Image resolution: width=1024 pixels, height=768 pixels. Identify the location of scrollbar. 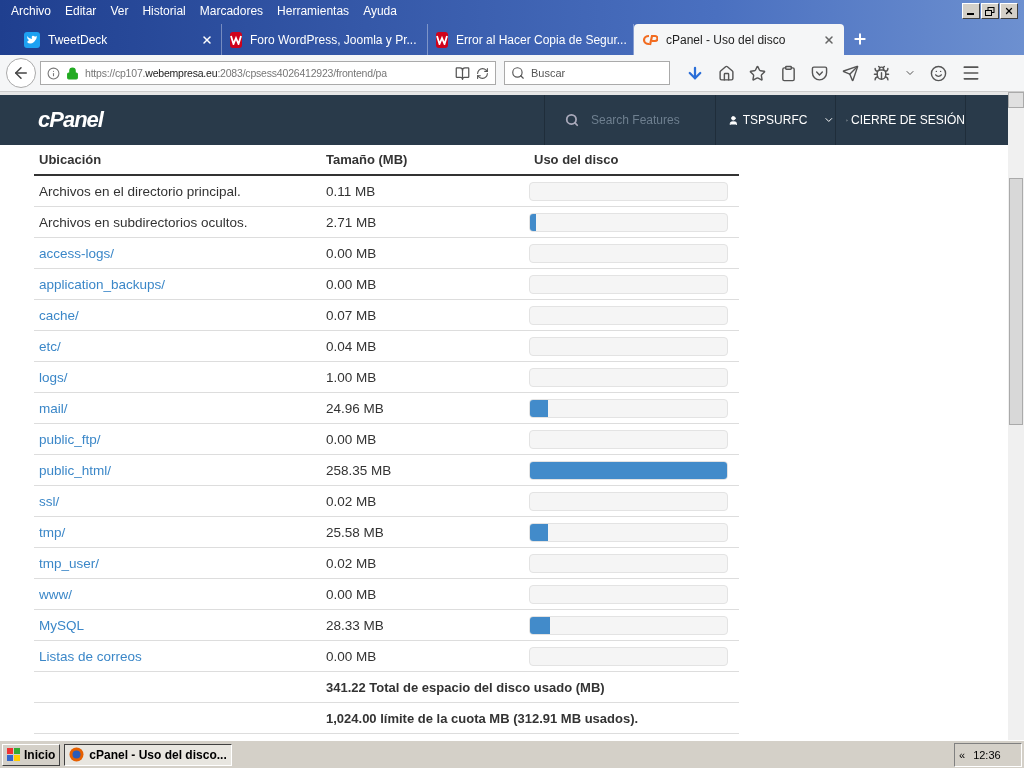
(1016, 416).